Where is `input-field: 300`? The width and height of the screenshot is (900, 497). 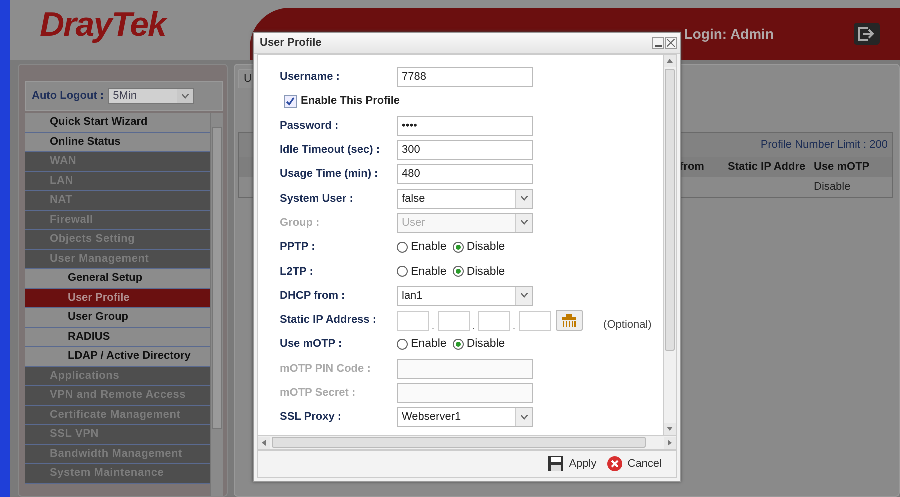
input-field: 300 is located at coordinates (465, 150).